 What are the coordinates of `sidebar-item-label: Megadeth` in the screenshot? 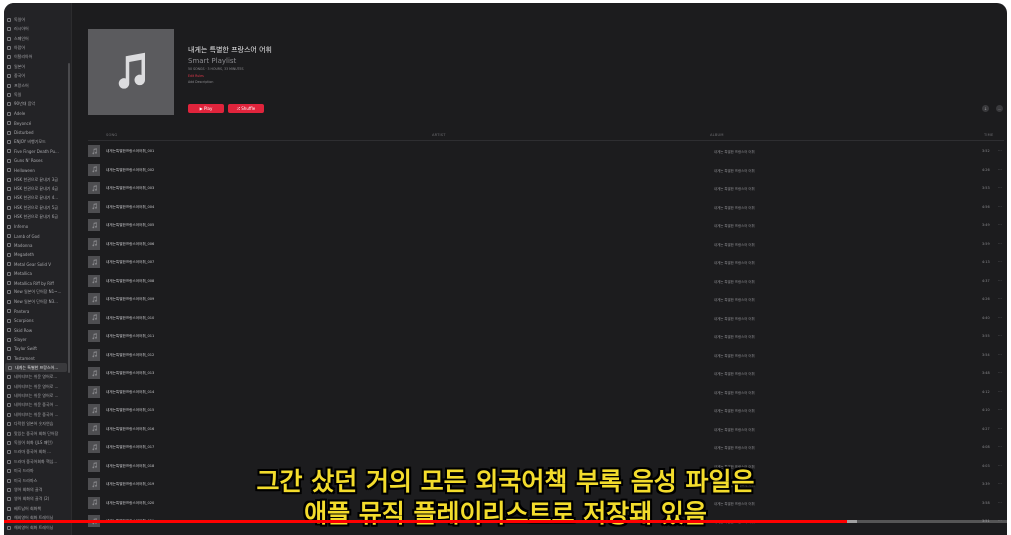 It's located at (24, 255).